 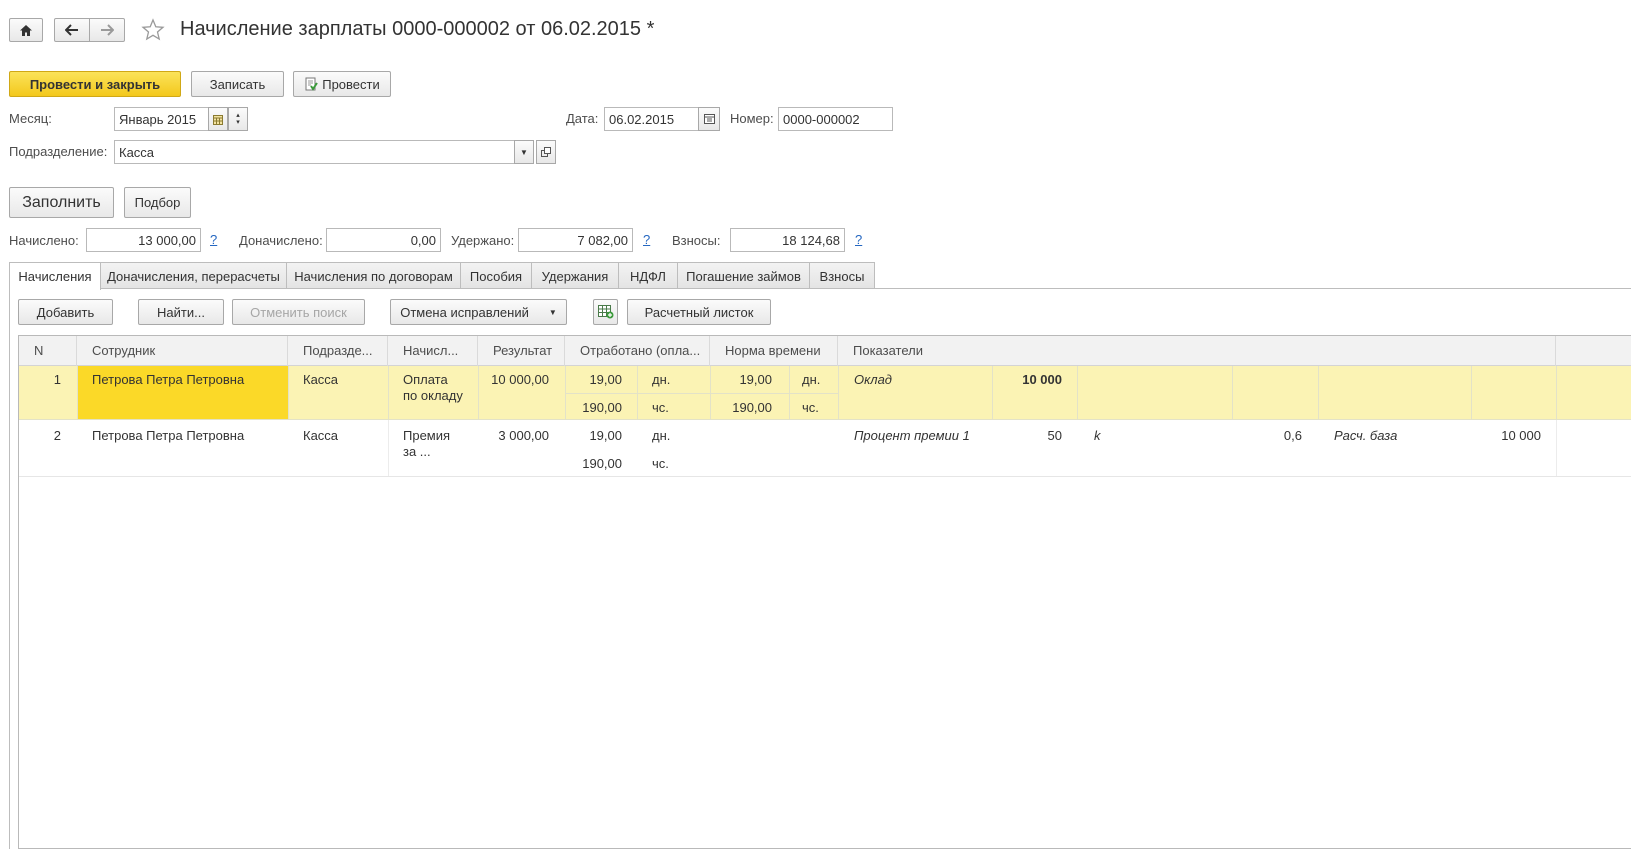 What do you see at coordinates (193, 275) in the screenshot?
I see `tab-extra-accruals: Доначисления, перерасчеты` at bounding box center [193, 275].